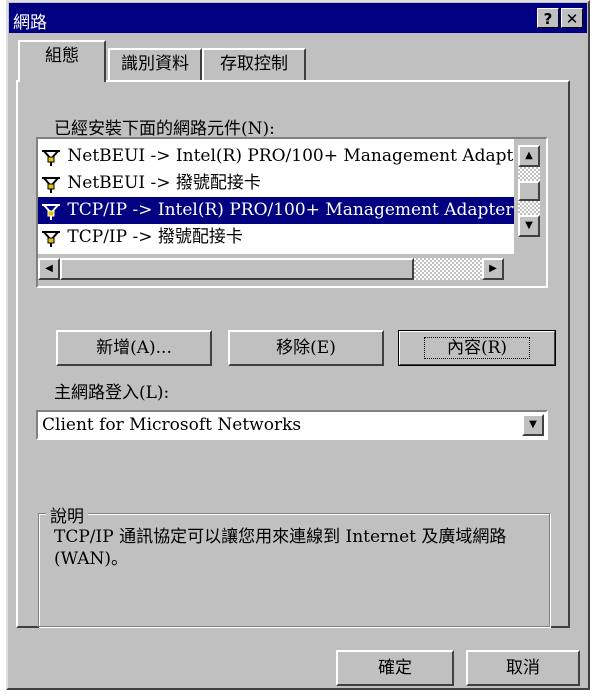 Image resolution: width=600 pixels, height=696 pixels. What do you see at coordinates (523, 668) in the screenshot?
I see `cancel-button: 取消` at bounding box center [523, 668].